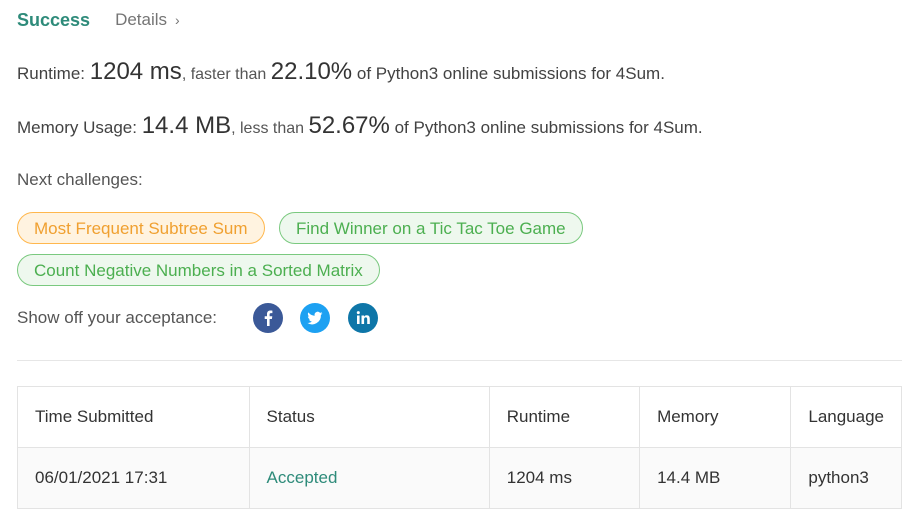 The height and width of the screenshot is (509, 917). Describe the element at coordinates (302, 477) in the screenshot. I see `status-accepted-link: Accepted` at that location.